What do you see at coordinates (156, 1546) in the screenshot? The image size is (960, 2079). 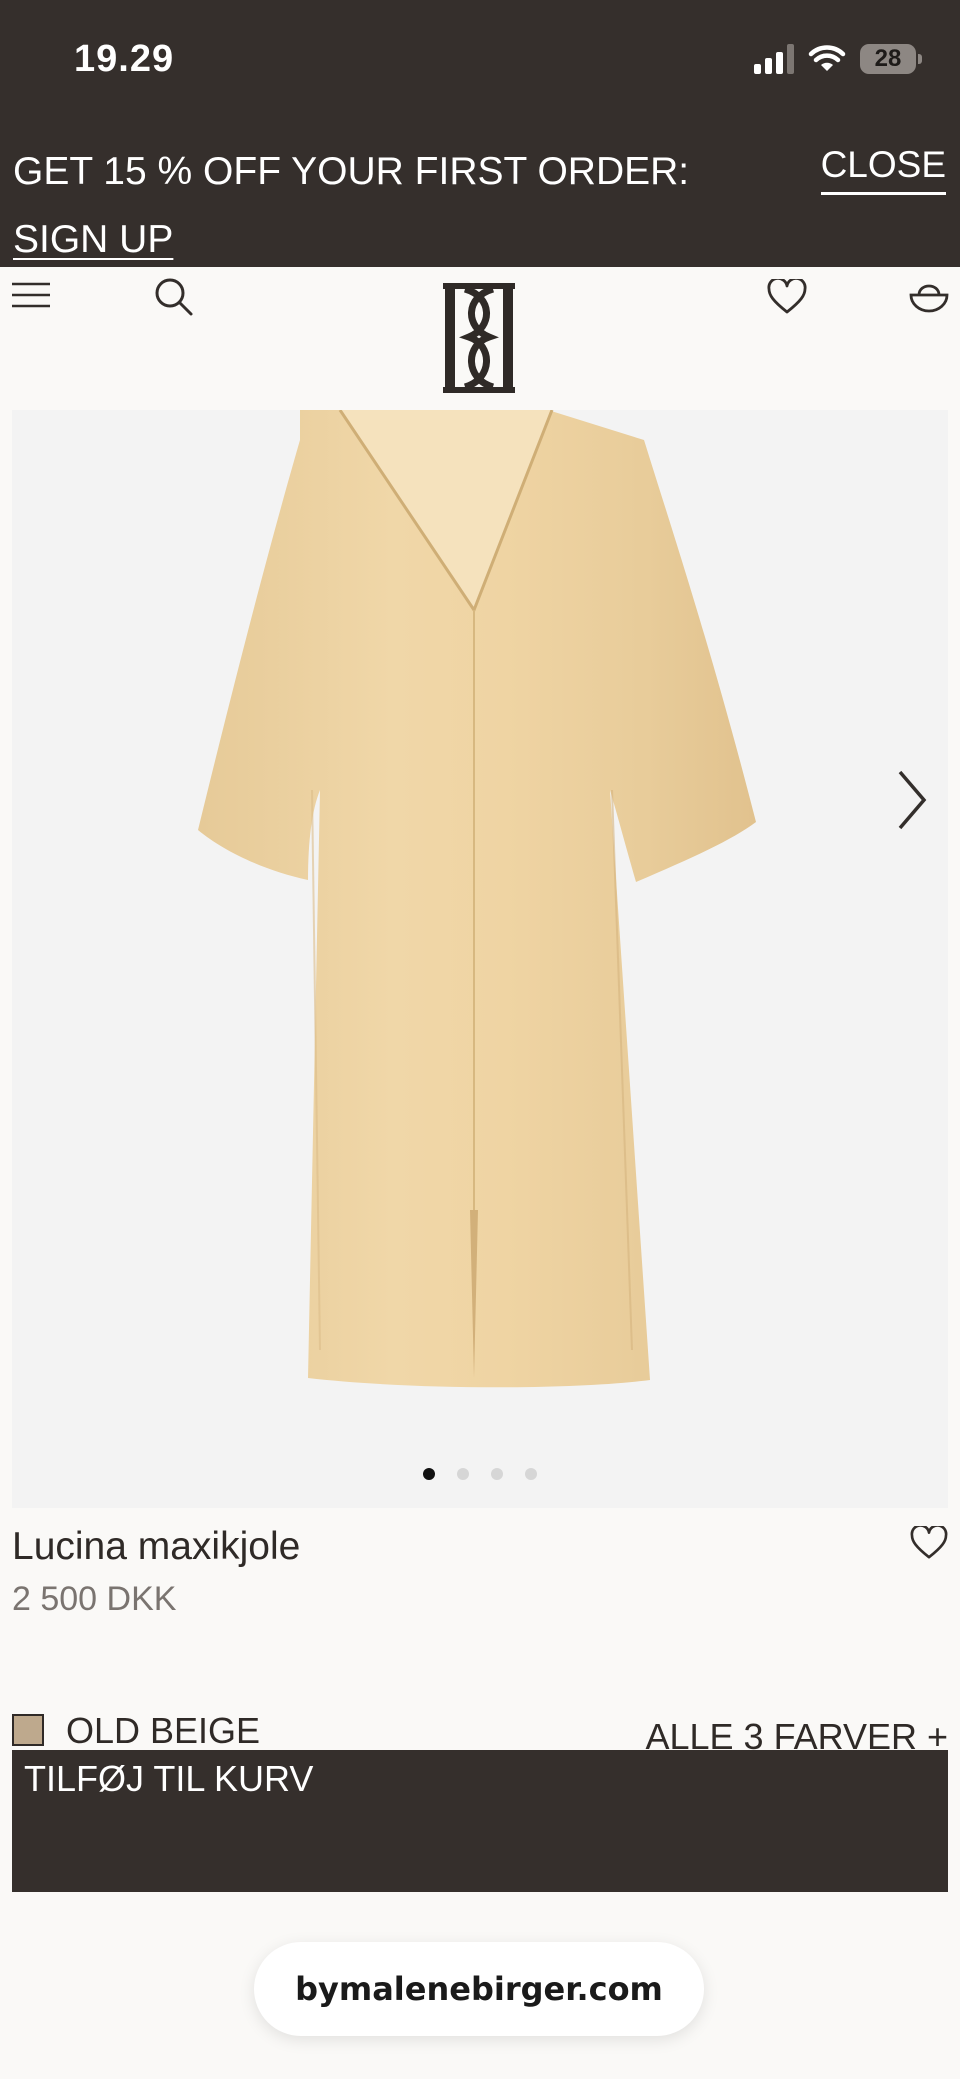 I see `product-title: Lucina maxikjole` at bounding box center [156, 1546].